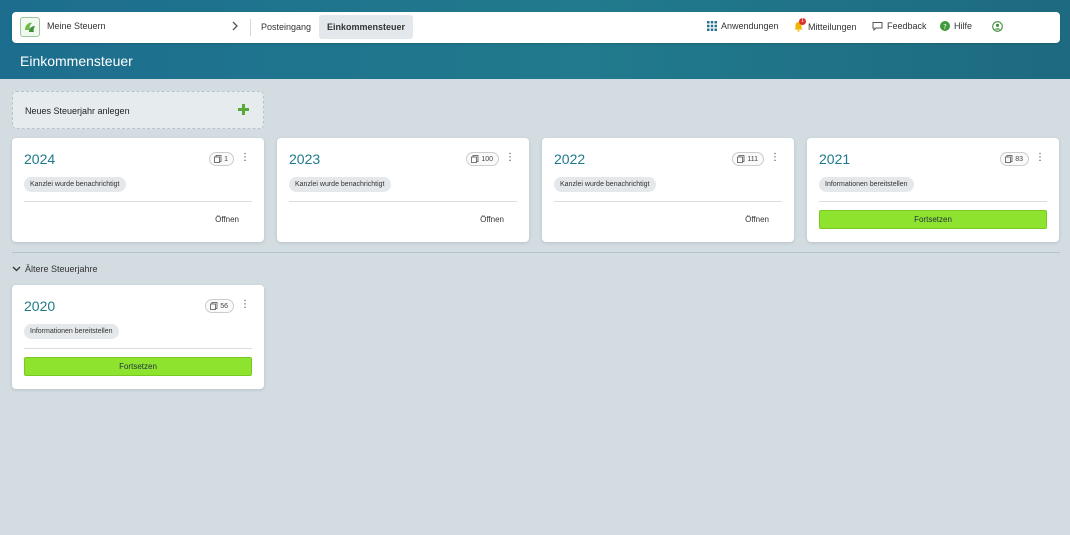  I want to click on document-count: 56, so click(224, 306).